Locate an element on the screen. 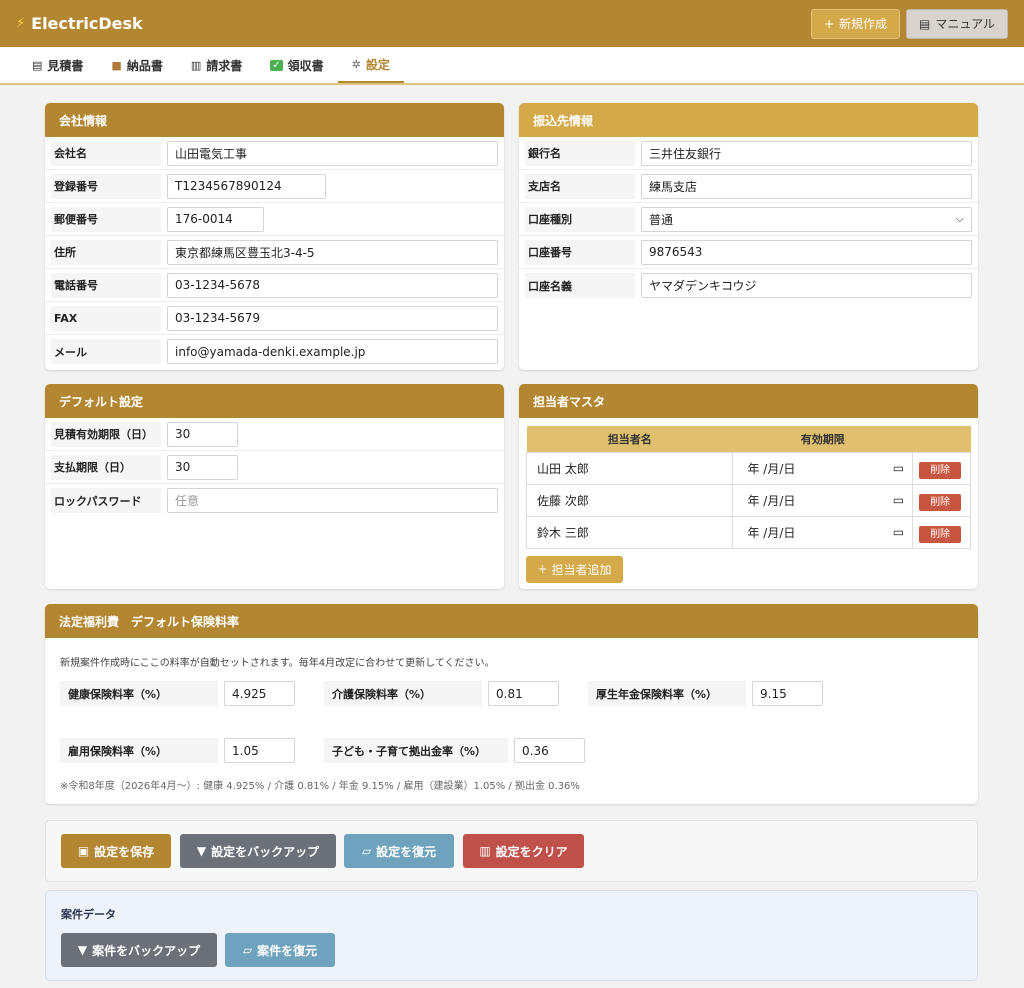 Image resolution: width=1024 pixels, height=988 pixels. insurance-card-title: 法定福利費 デフォルト保険料率 is located at coordinates (511, 621).